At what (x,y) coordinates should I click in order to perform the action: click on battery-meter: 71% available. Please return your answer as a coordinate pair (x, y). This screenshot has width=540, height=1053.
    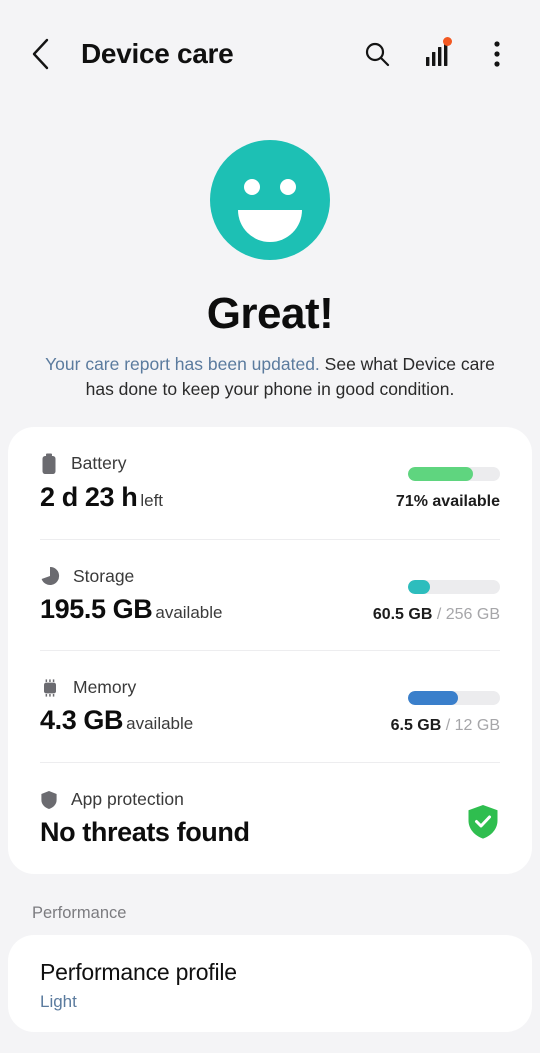
    Looking at the image, I should click on (448, 482).